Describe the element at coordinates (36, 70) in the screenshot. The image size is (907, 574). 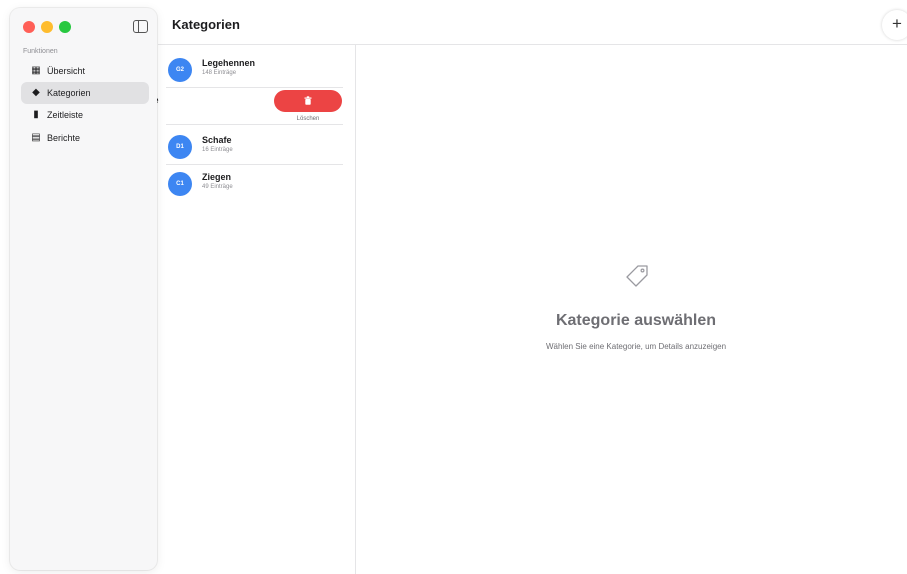
I see `grid-icon: ▦` at that location.